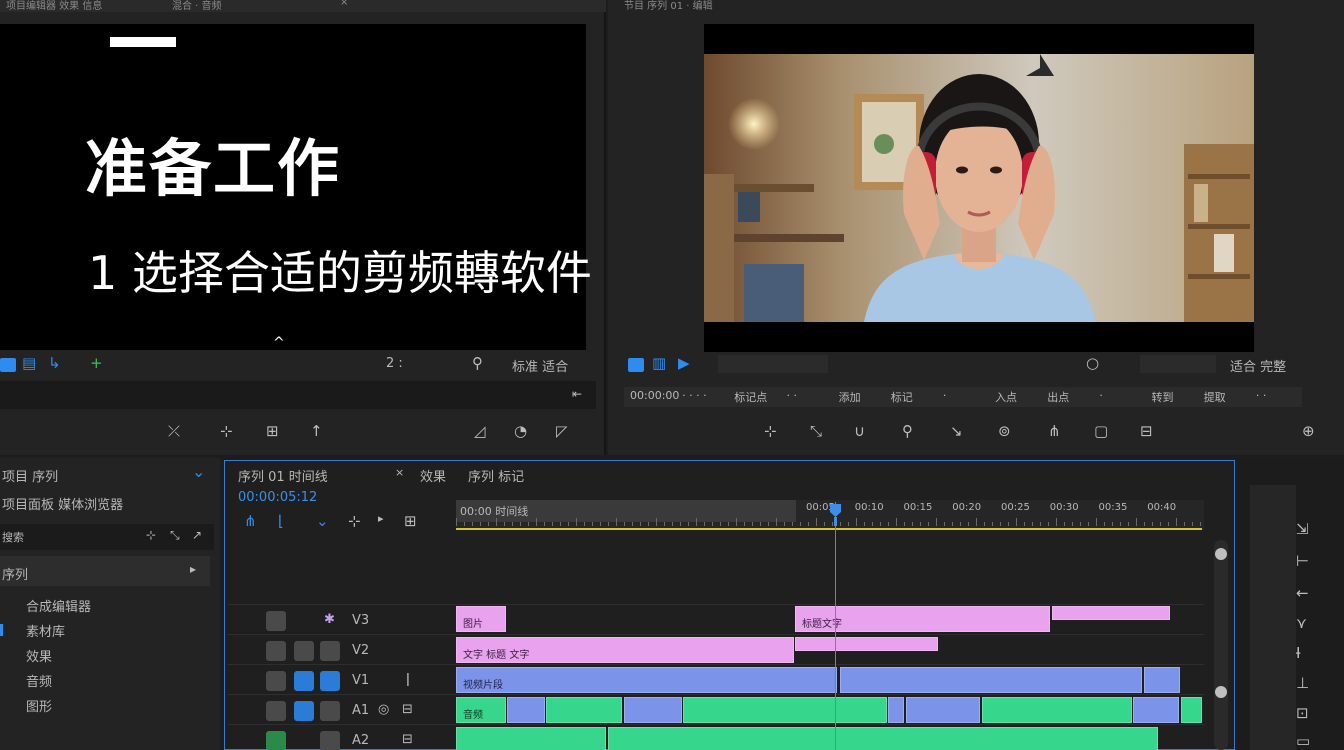 The image size is (1344, 750). Describe the element at coordinates (866, 644) in the screenshot. I see `clip-v2` at that location.